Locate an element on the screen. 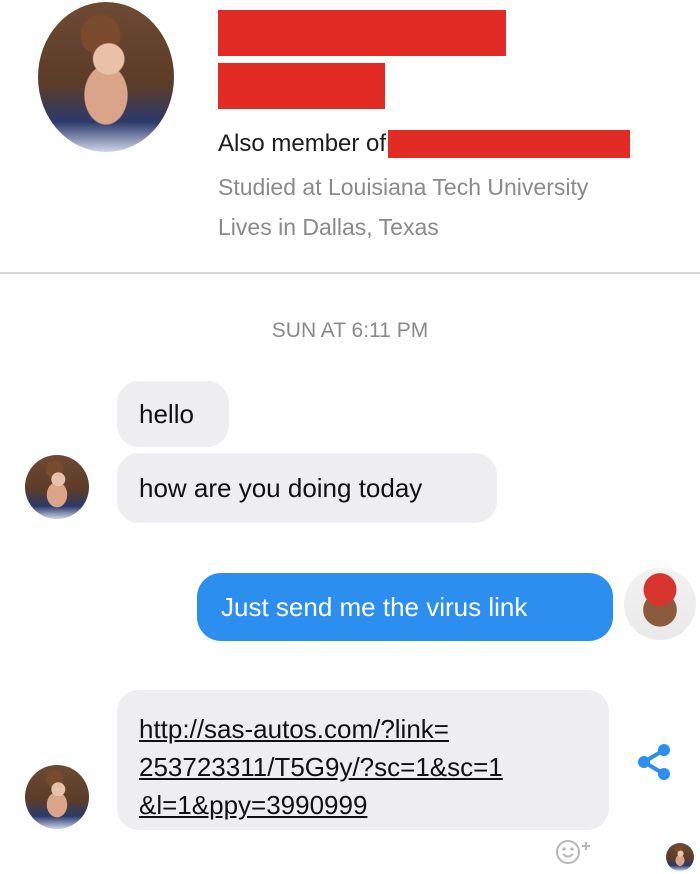 This screenshot has height=874, width=700. divider is located at coordinates (350, 273).